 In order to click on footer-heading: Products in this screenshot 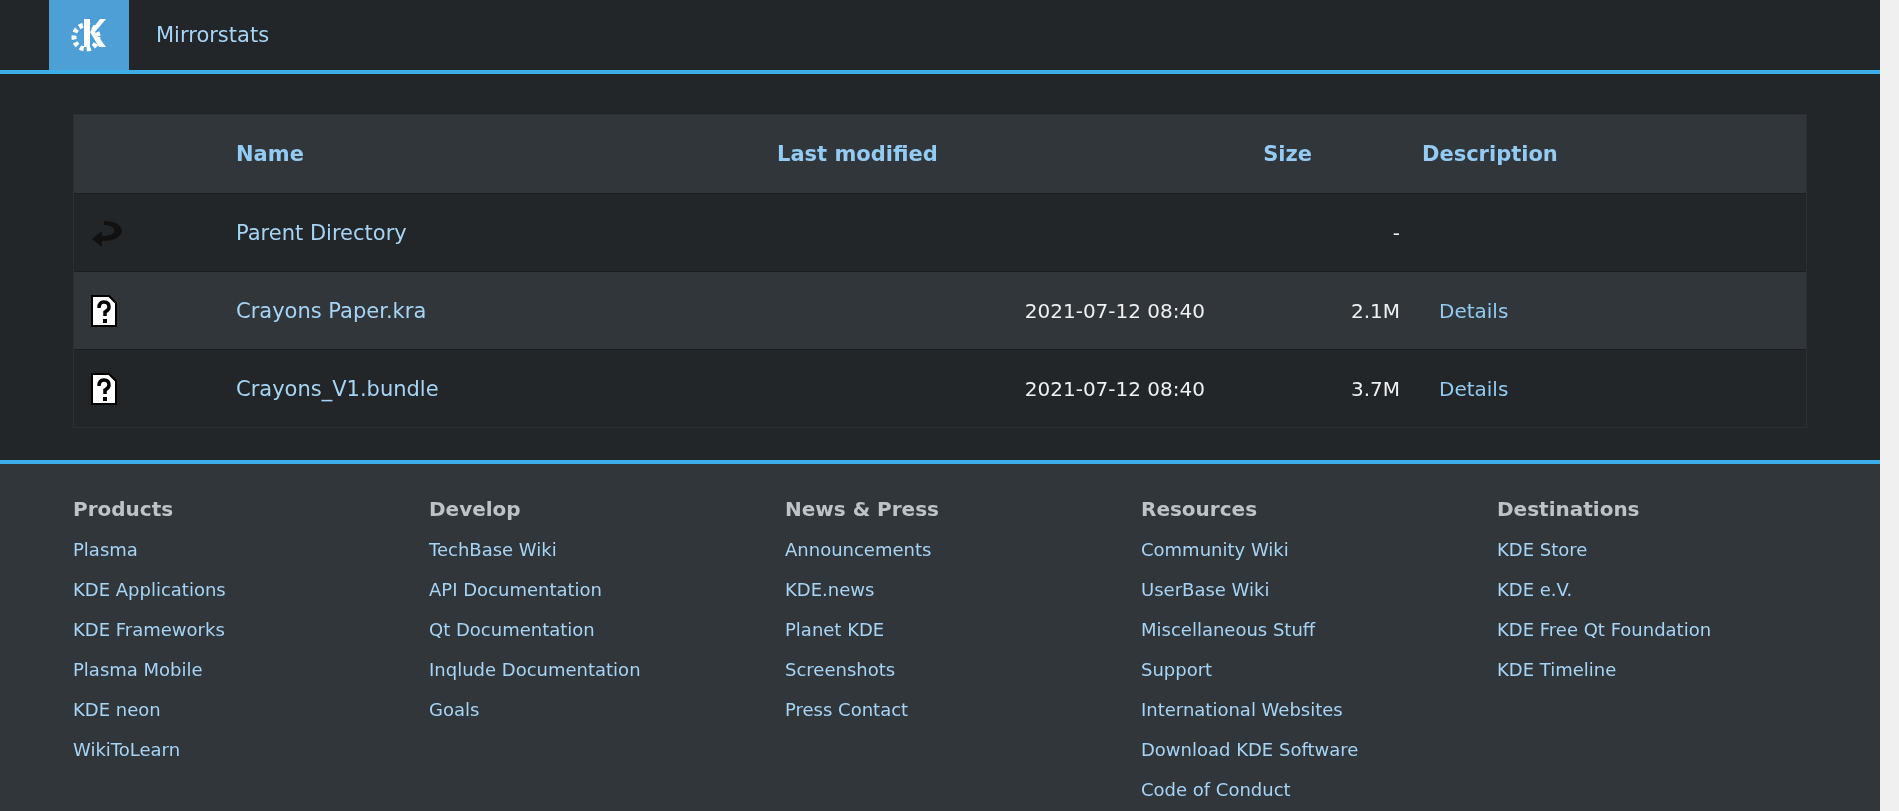, I will do `click(124, 509)`.